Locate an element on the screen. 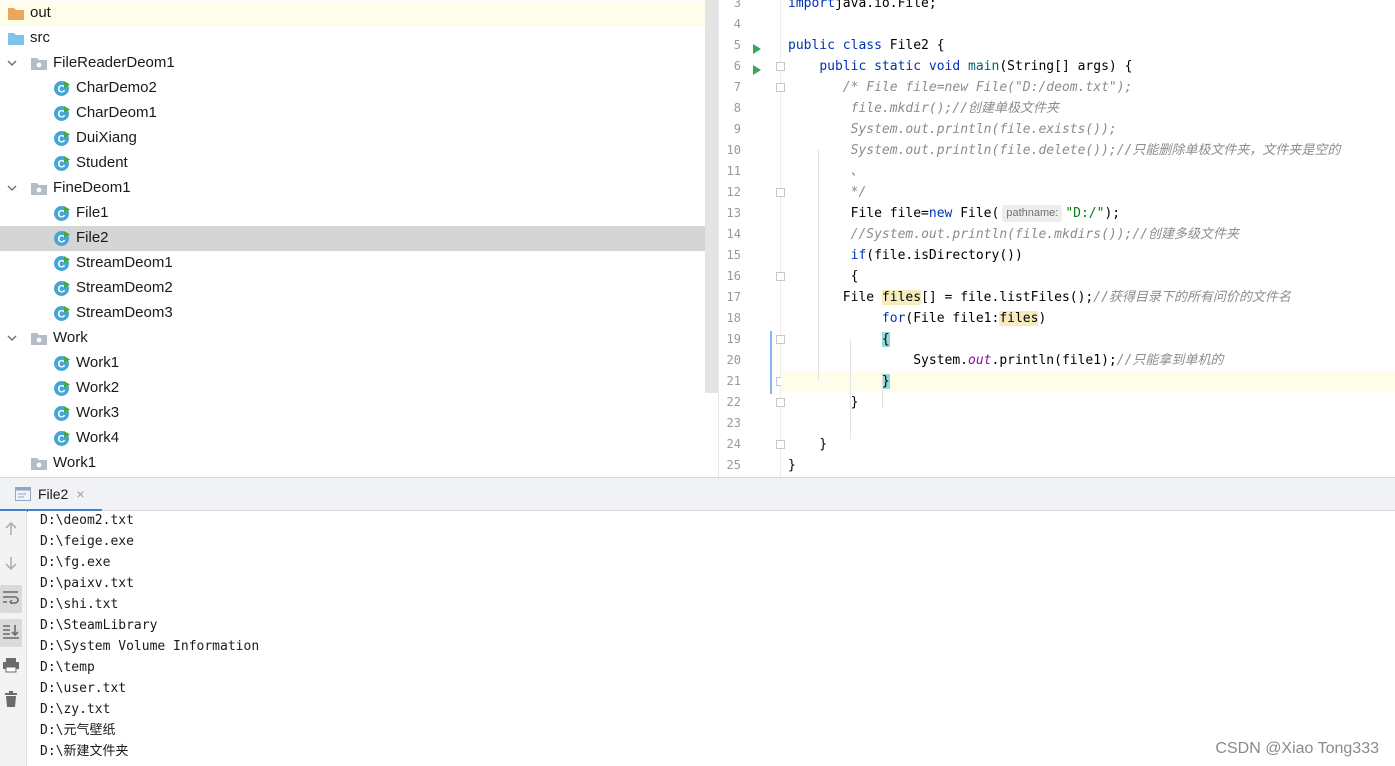 The width and height of the screenshot is (1395, 766). tree-item: FineDeom1 is located at coordinates (352, 188).